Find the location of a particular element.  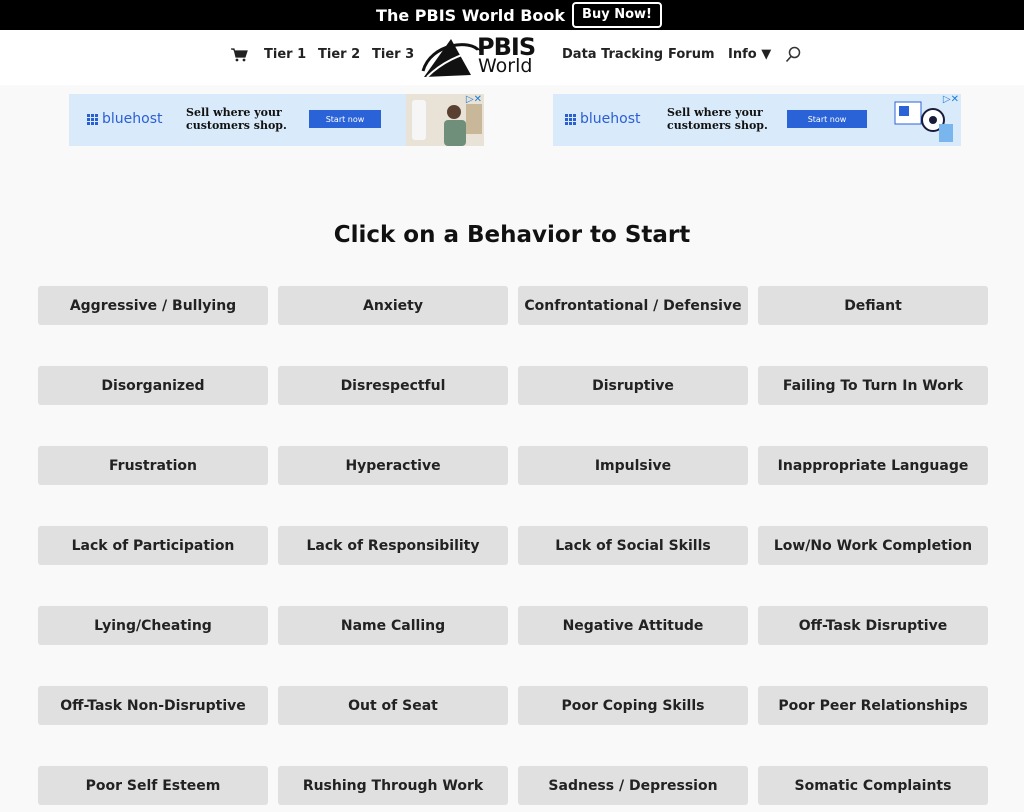

behavior-button: Lack of Responsibility is located at coordinates (393, 545).